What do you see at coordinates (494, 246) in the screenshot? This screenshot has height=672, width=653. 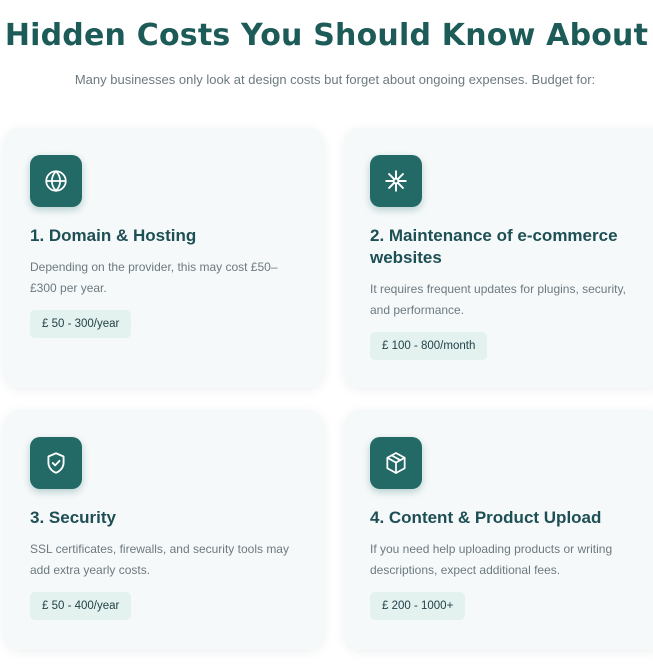 I see `card-title: 2. Maintenance of e-commerce websites` at bounding box center [494, 246].